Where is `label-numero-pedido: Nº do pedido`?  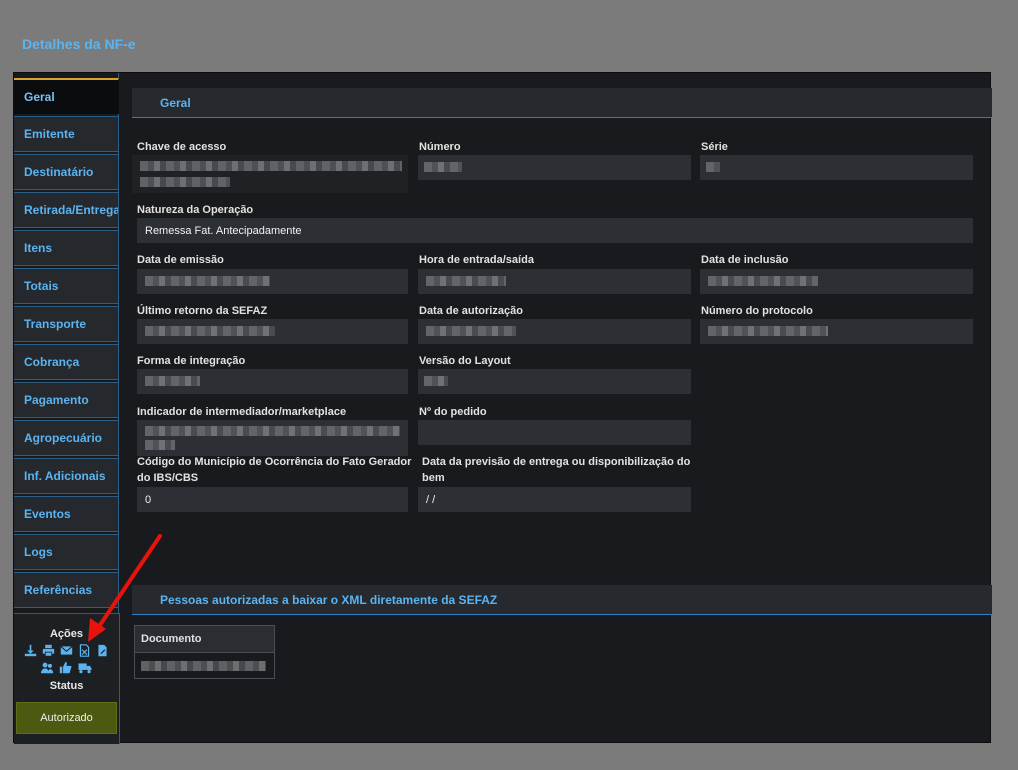 label-numero-pedido: Nº do pedido is located at coordinates (453, 412).